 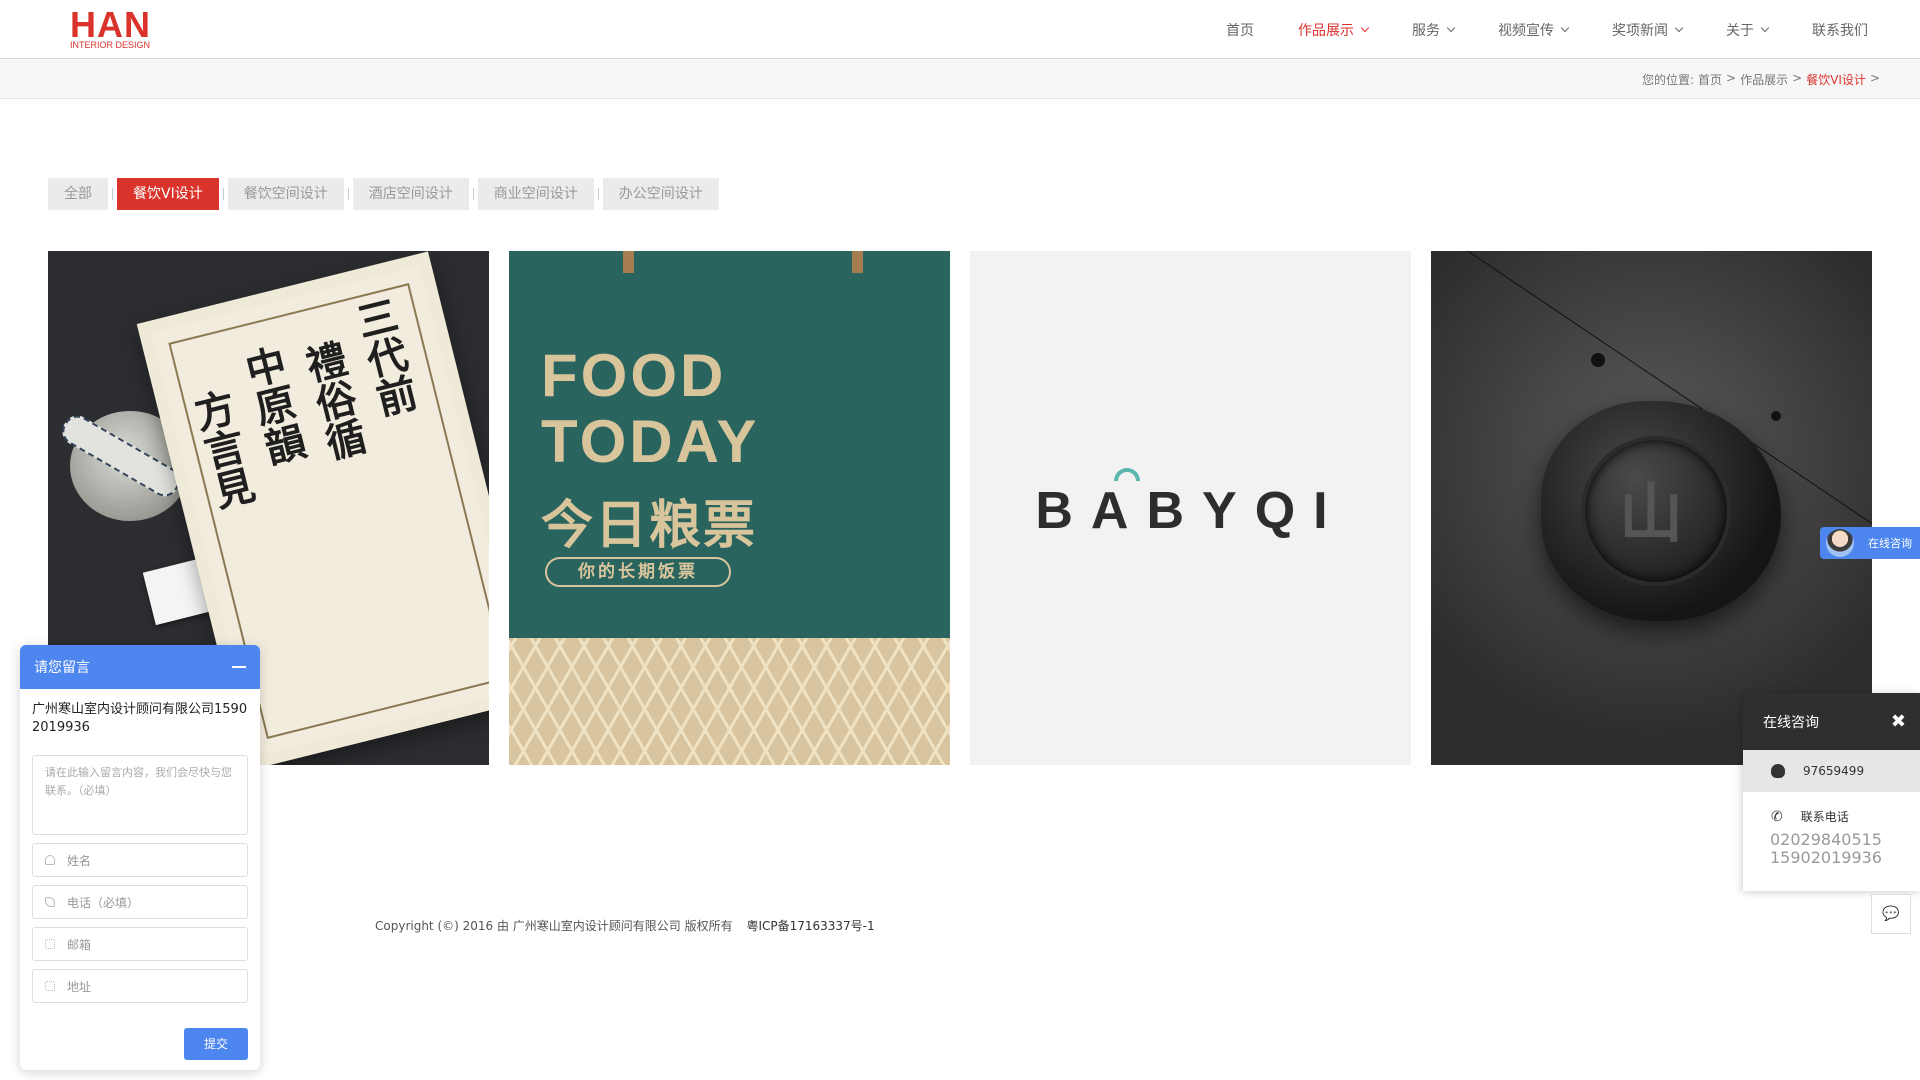 What do you see at coordinates (1824, 817) in the screenshot?
I see `phone-label: 联系电话` at bounding box center [1824, 817].